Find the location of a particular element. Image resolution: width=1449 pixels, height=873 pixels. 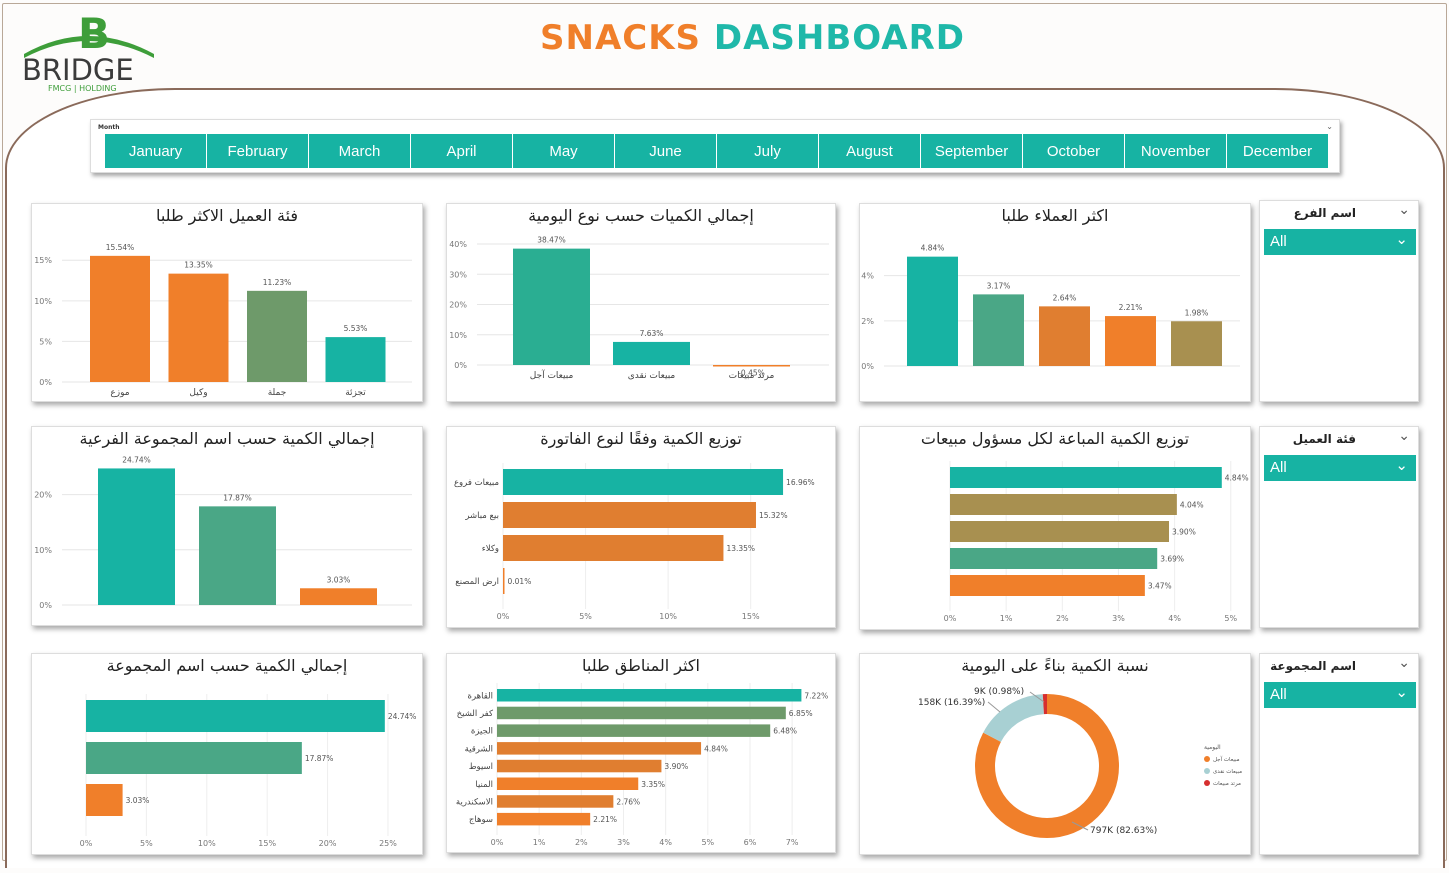

y-tick-label: 2% is located at coordinates (867, 321).